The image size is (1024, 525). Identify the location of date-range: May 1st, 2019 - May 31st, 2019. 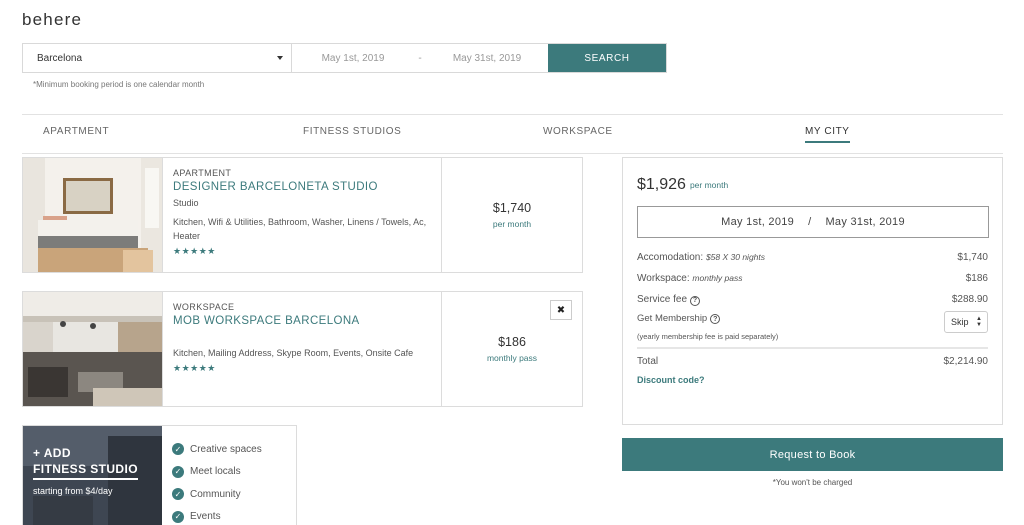
(420, 58).